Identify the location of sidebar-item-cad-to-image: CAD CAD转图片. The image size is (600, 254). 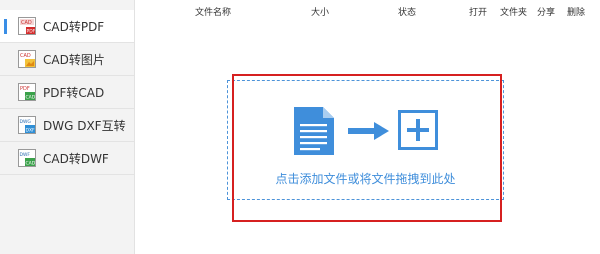
(67, 59).